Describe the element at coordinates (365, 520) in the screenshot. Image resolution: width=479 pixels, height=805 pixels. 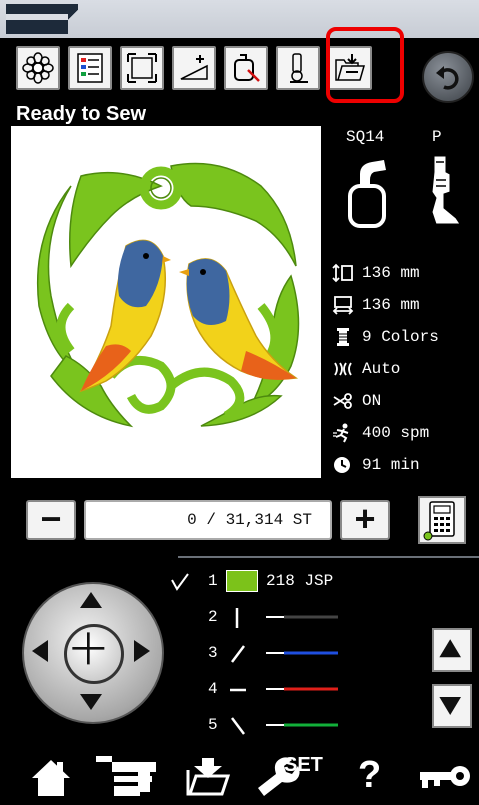
I see `stitch-forward-button: +` at that location.